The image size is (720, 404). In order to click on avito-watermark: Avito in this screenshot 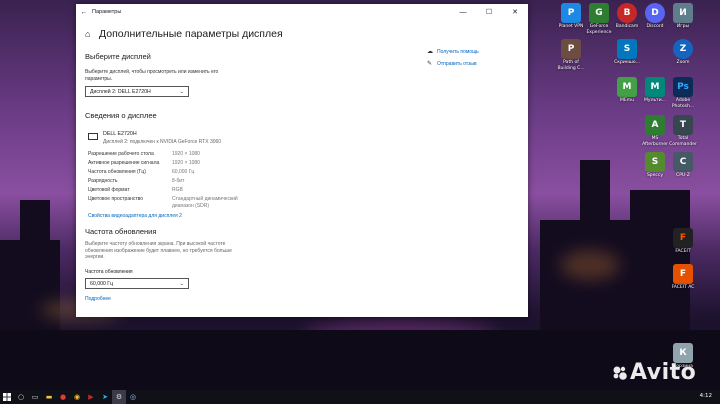, I will do `click(654, 372)`.